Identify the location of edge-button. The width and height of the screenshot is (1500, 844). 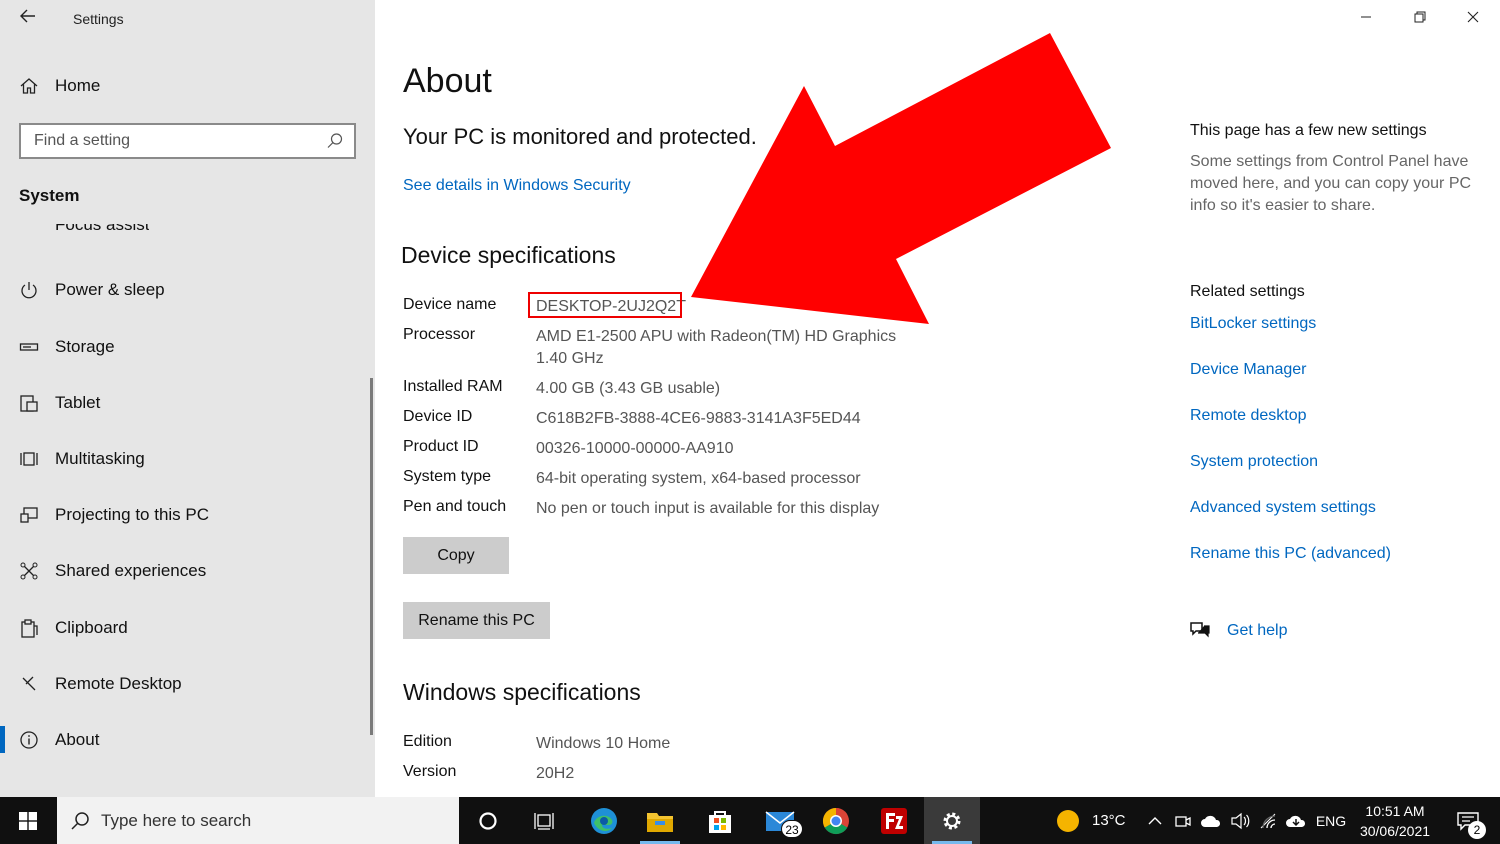
(604, 820).